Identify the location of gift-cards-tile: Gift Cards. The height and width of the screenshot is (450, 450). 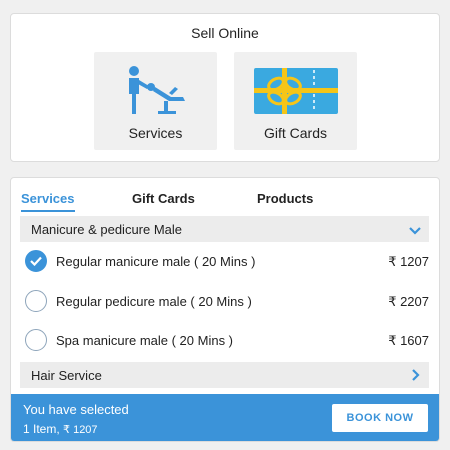
(295, 101).